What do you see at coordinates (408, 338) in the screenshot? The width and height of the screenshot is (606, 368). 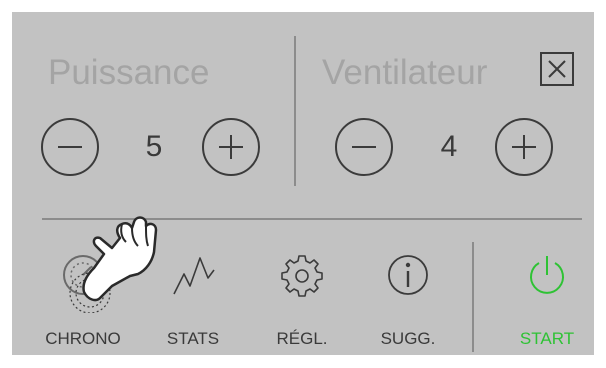 I see `nav-suggestions-label: SUGG.` at bounding box center [408, 338].